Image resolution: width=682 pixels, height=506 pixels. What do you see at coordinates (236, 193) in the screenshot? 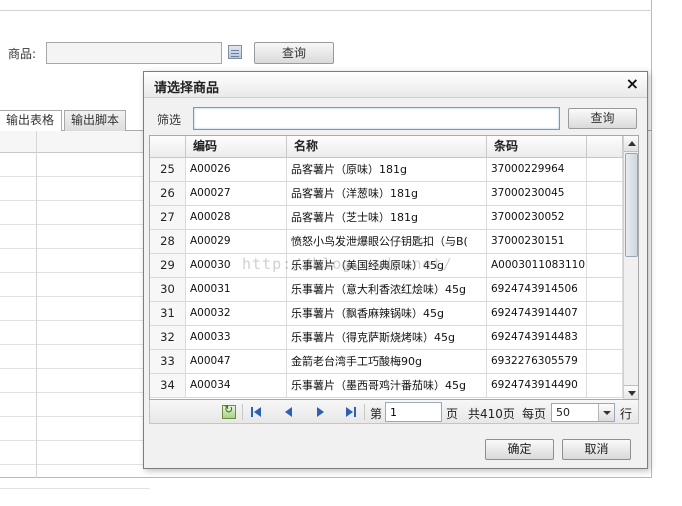
I see `row-code: A00027` at bounding box center [236, 193].